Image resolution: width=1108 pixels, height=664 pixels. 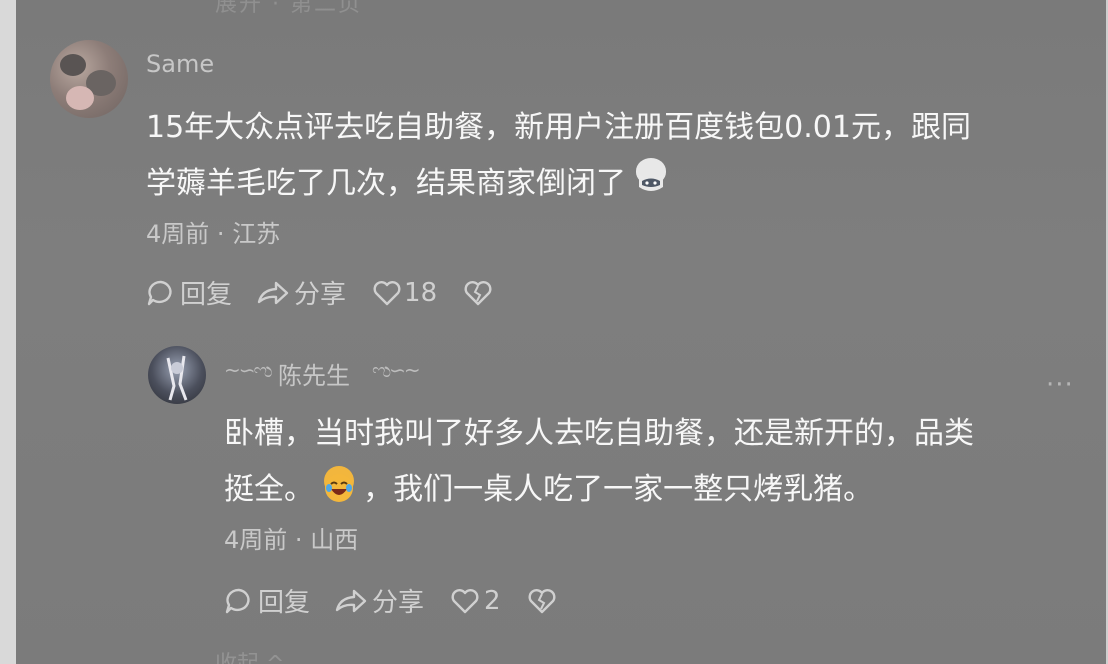 What do you see at coordinates (396, 370) in the screenshot?
I see `ornament-right: ಌ∽~` at bounding box center [396, 370].